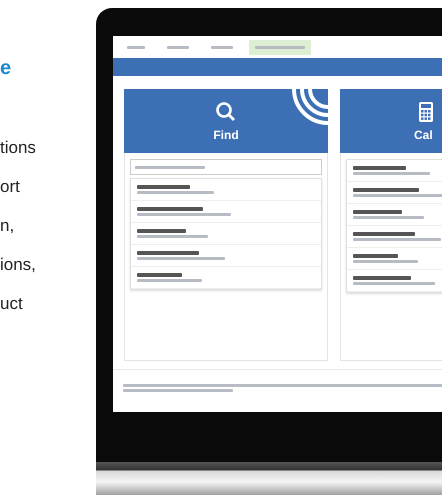  What do you see at coordinates (10, 187) in the screenshot?
I see `text: ort` at bounding box center [10, 187].